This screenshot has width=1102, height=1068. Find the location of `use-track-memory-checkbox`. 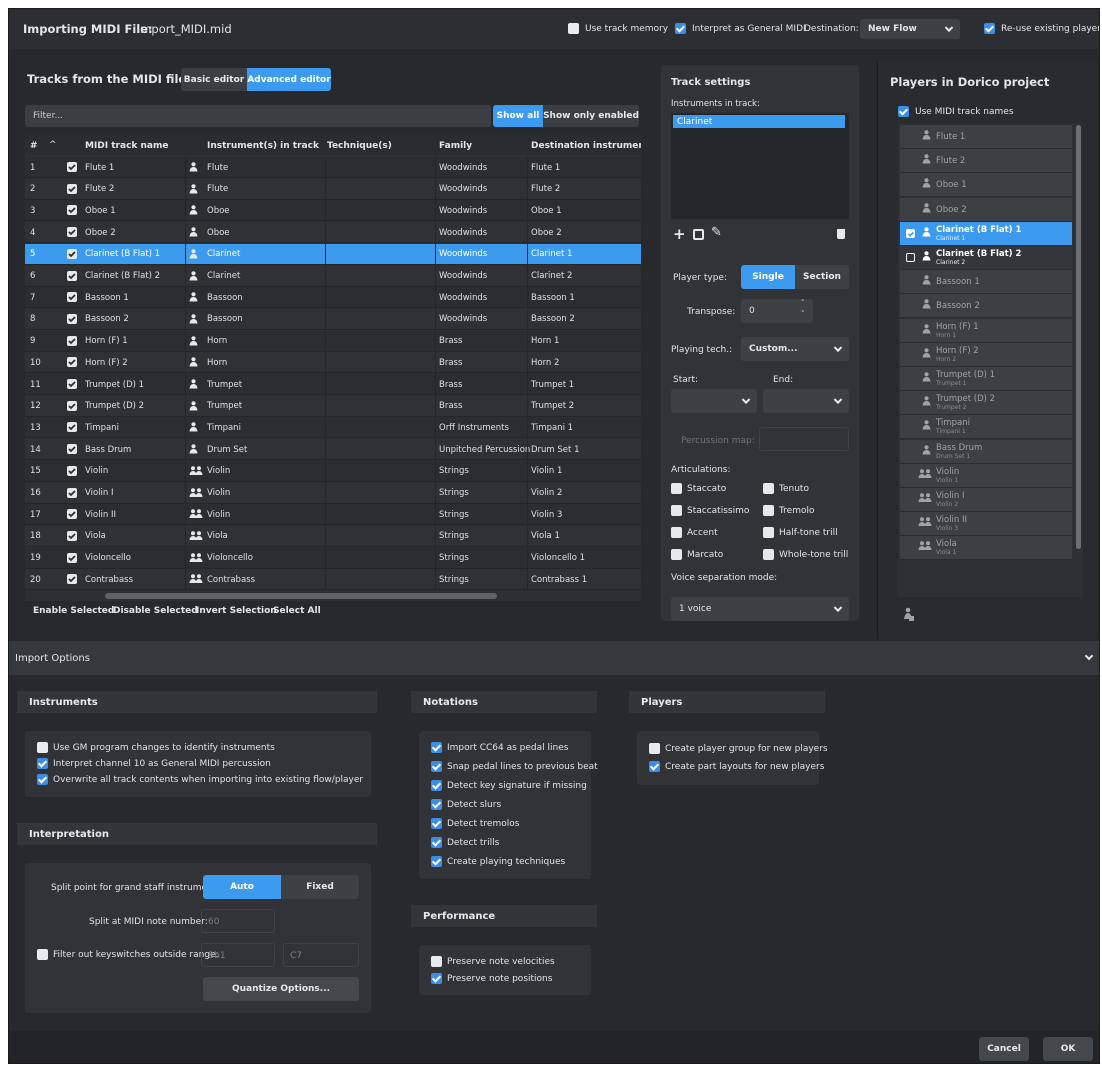

use-track-memory-checkbox is located at coordinates (573, 28).